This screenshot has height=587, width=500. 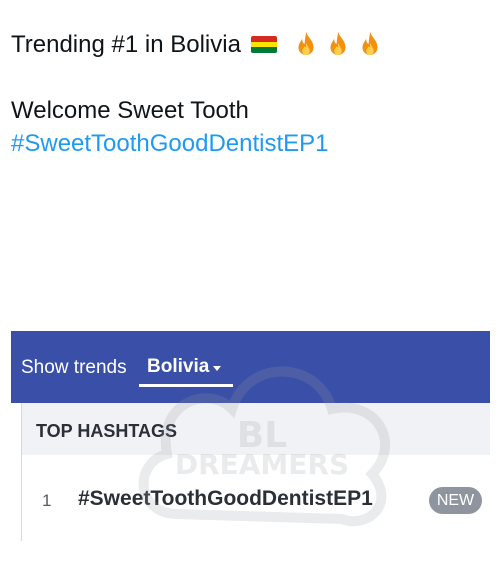 I want to click on card-header: TOP HASHTAGS, so click(x=256, y=429).